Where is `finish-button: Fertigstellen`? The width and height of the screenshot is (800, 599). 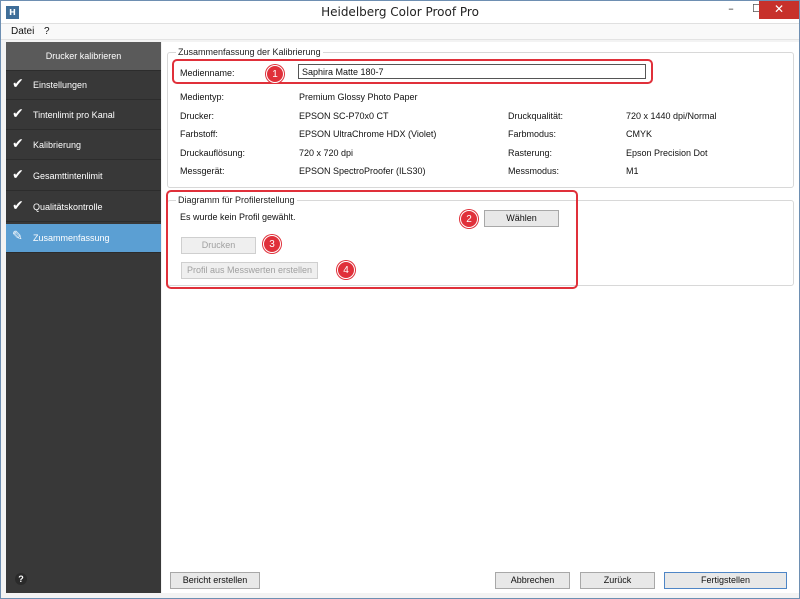 finish-button: Fertigstellen is located at coordinates (725, 580).